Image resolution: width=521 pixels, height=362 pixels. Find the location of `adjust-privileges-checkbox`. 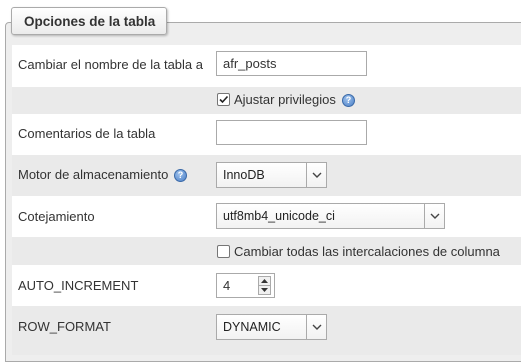

adjust-privileges-checkbox is located at coordinates (223, 99).